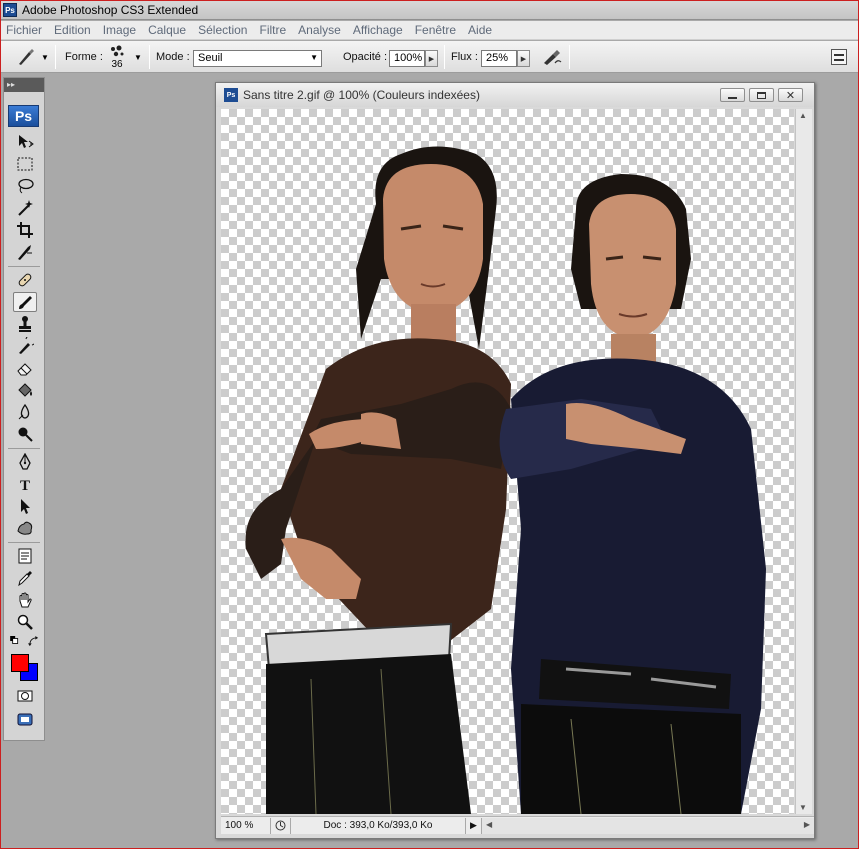 This screenshot has height=849, width=859. I want to click on options-bar: ▼ Forme : 36 ▼ Mode : Seuil ▼ Opacité :, so click(429, 57).